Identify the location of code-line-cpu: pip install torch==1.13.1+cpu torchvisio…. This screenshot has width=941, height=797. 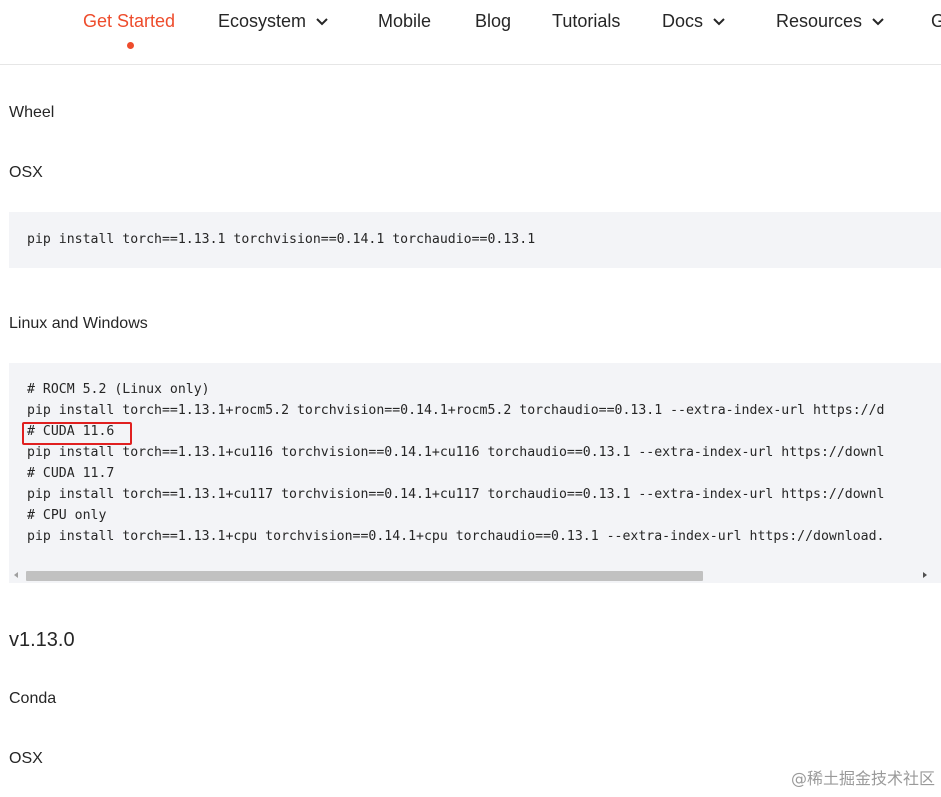
(456, 536).